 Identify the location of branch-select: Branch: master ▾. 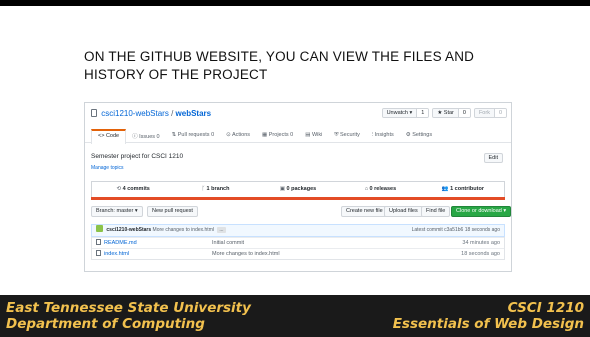
(117, 211).